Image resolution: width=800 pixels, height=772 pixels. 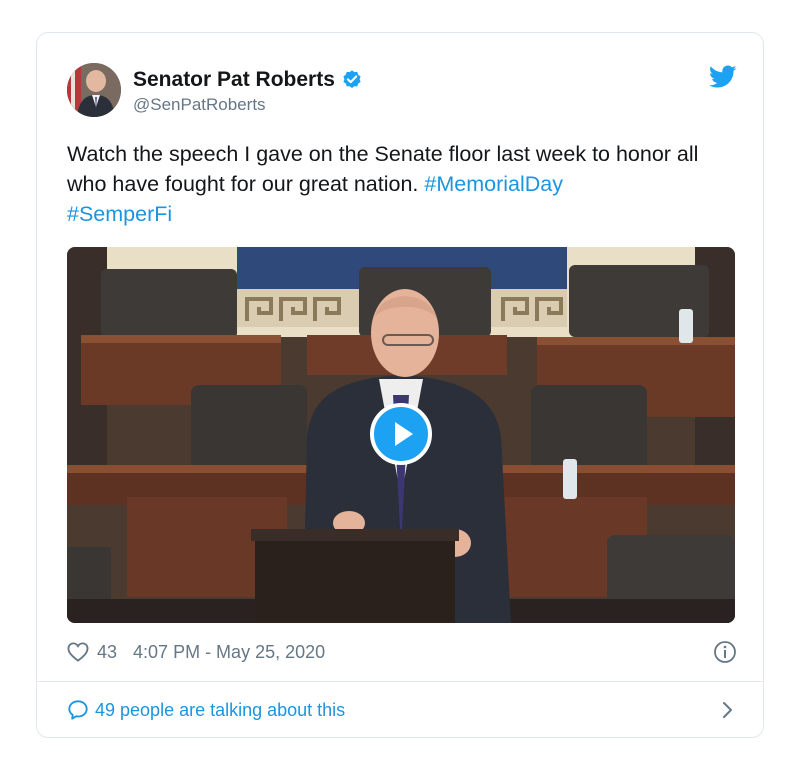 I want to click on author-display-name: Senator Pat Roberts, so click(x=234, y=80).